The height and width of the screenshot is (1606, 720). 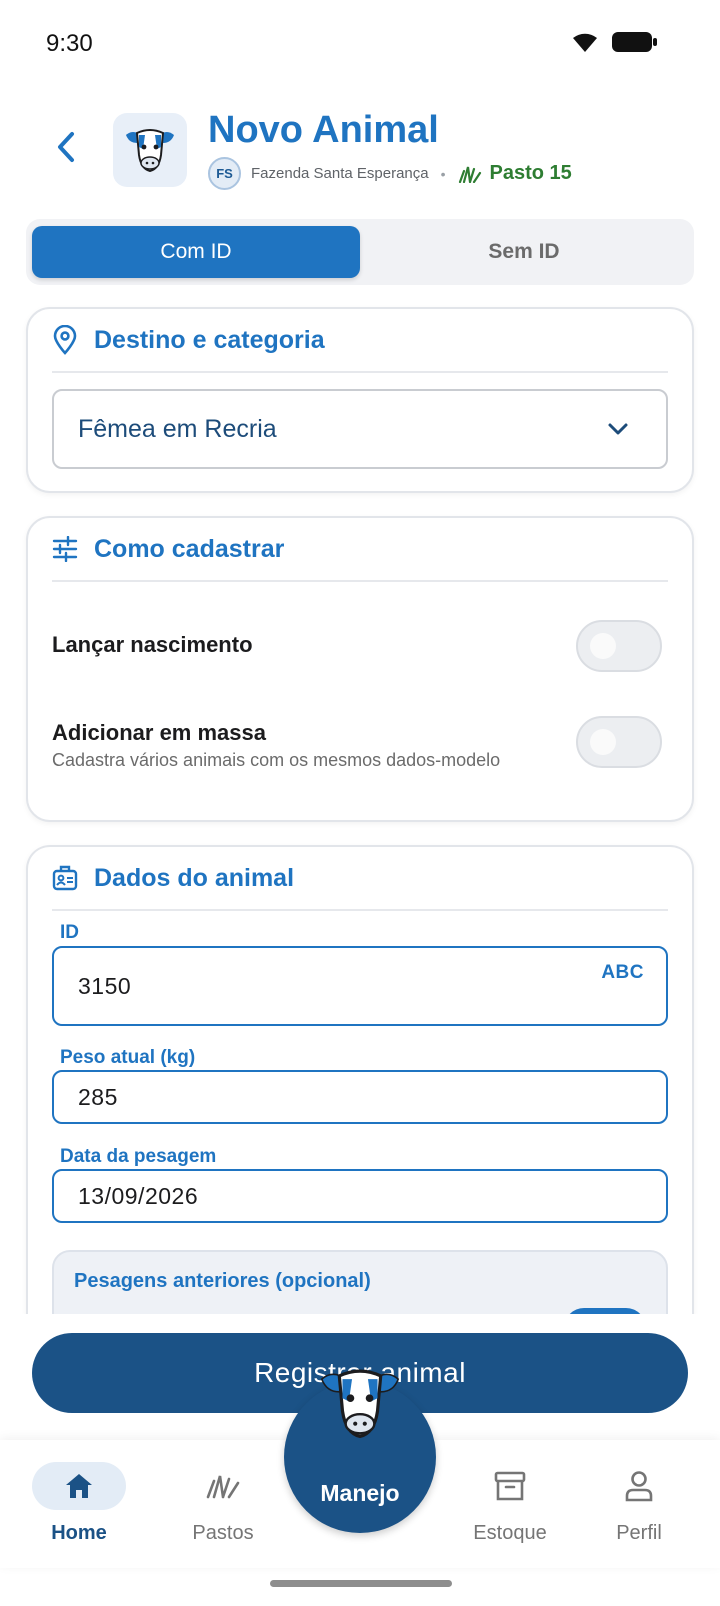 What do you see at coordinates (79, 1533) in the screenshot?
I see `nav-label-home: Home` at bounding box center [79, 1533].